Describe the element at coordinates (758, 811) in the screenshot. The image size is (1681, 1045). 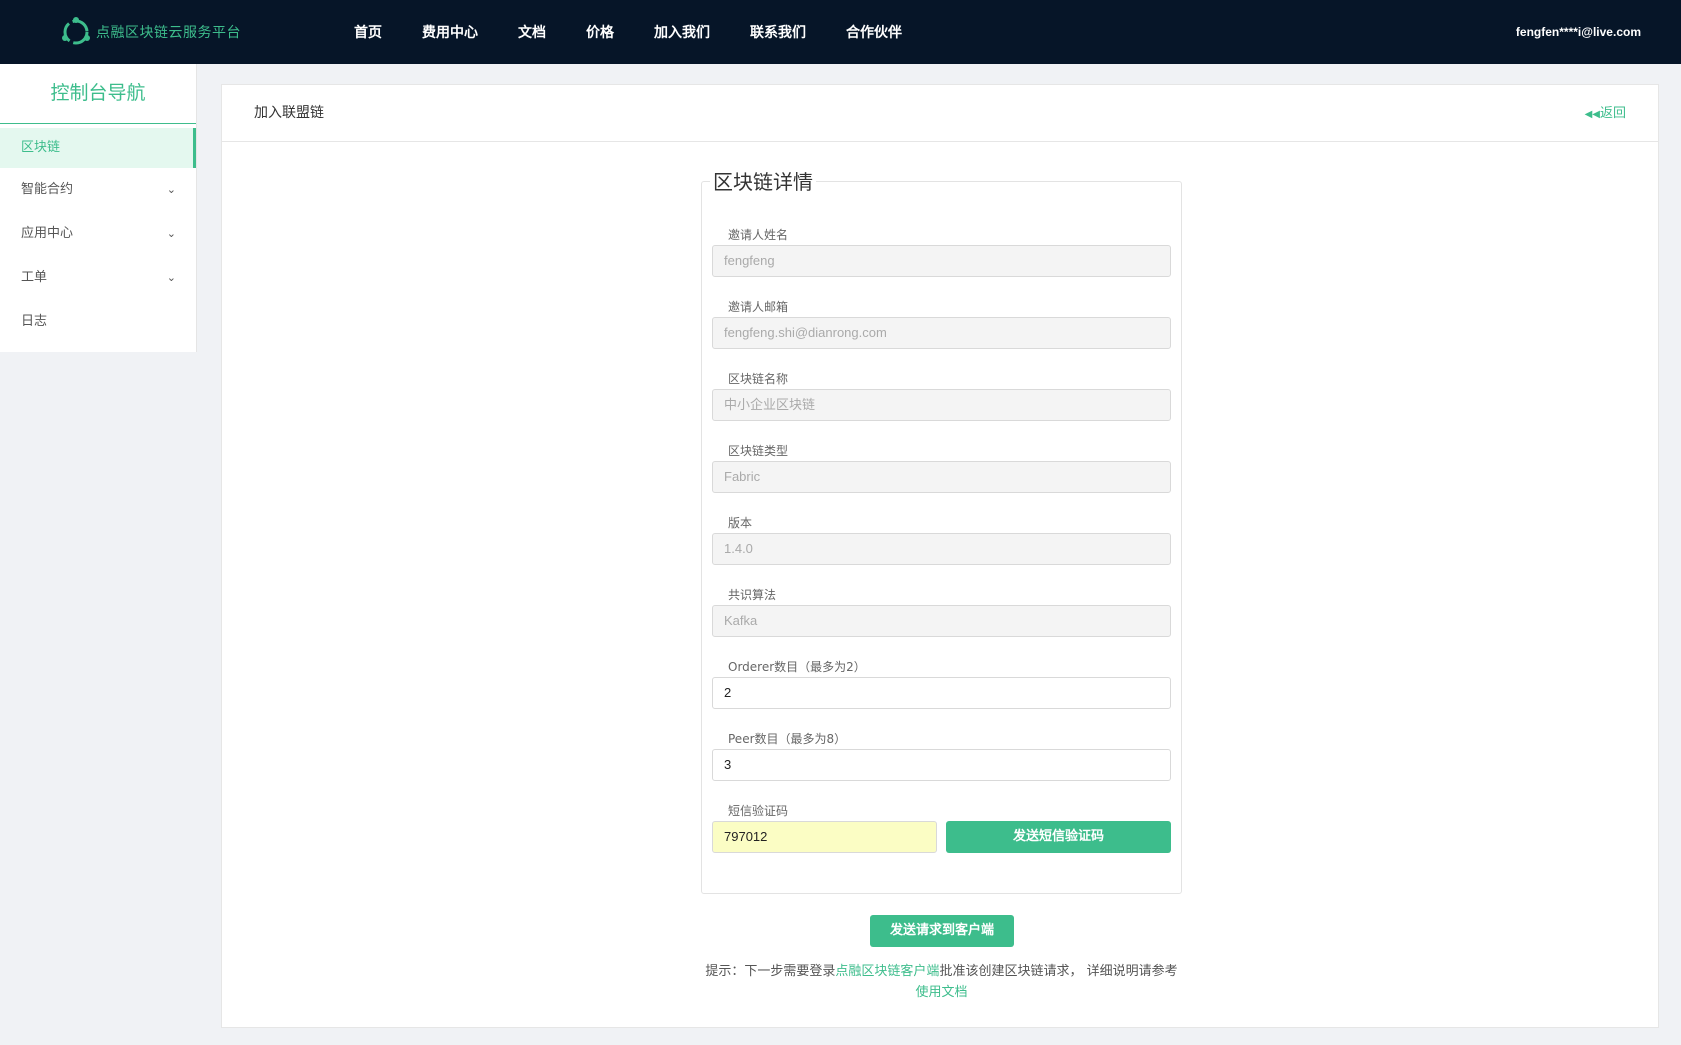
I see `sms-code-label: 短信验证码` at that location.